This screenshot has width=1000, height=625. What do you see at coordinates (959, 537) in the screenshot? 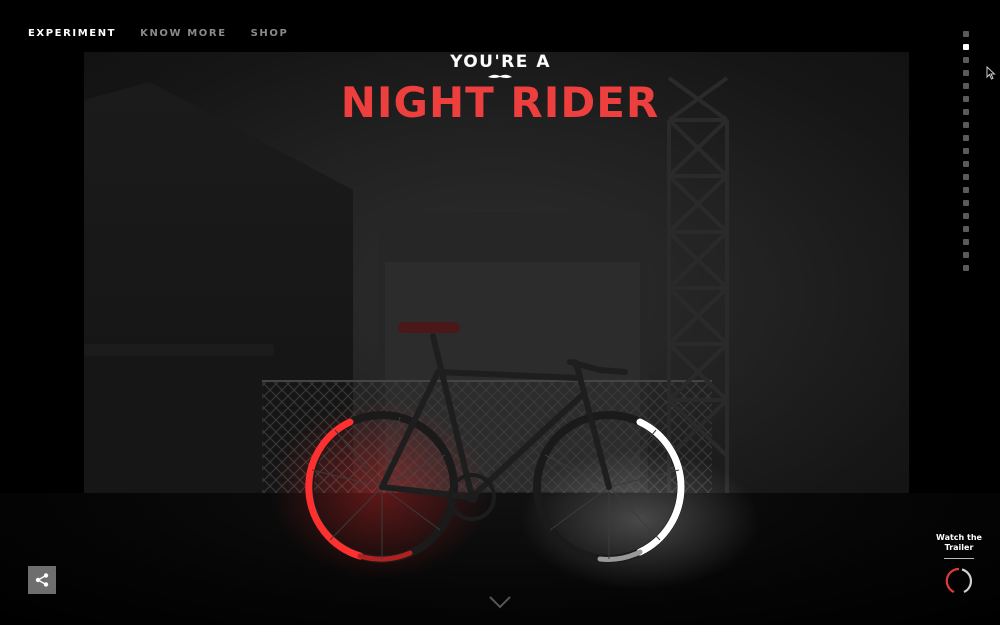
I see `trailer-label-line1: Watch the` at bounding box center [959, 537].